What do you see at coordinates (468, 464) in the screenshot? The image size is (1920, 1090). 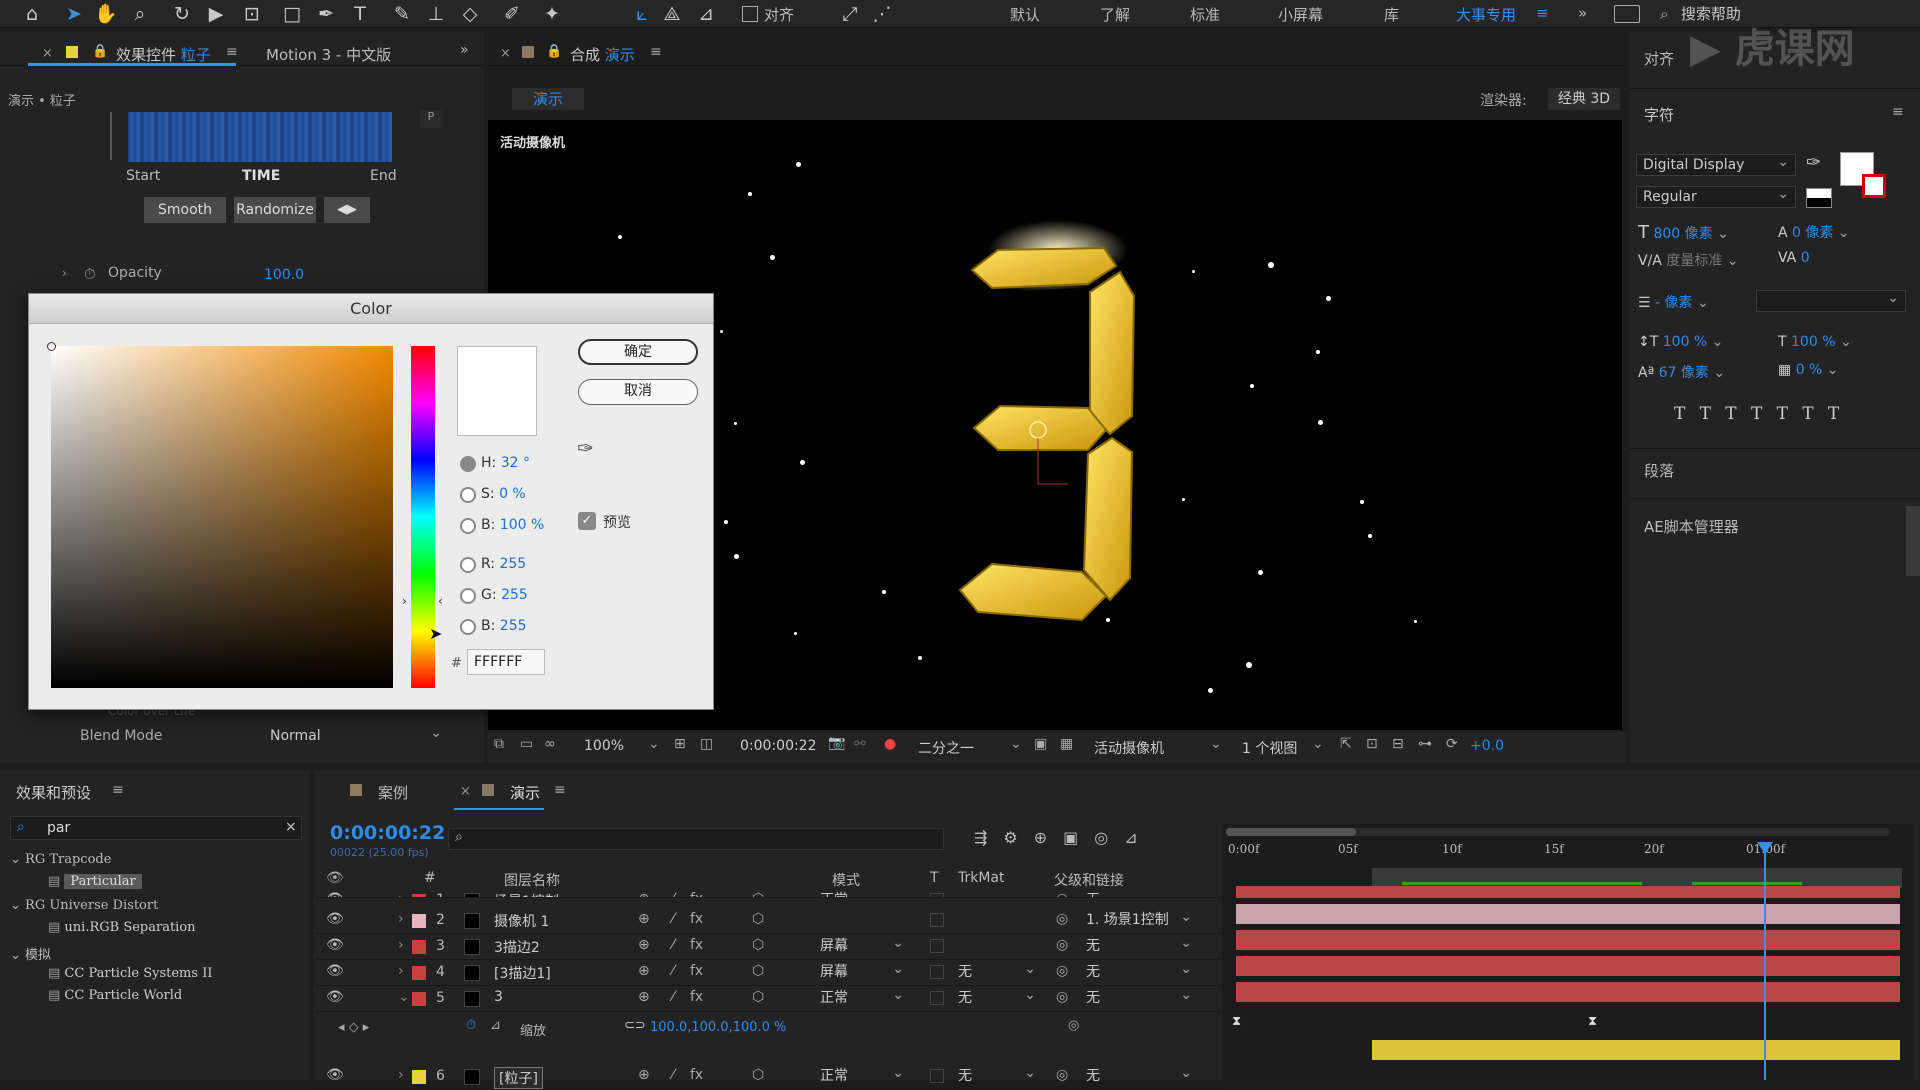 I see `hue-radio` at bounding box center [468, 464].